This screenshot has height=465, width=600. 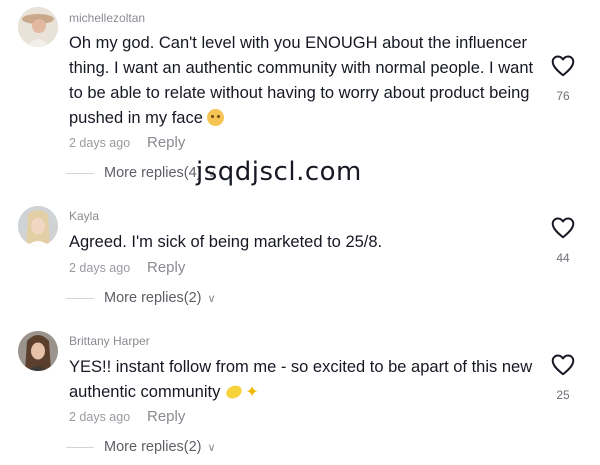 I want to click on comment-username: Kayla, so click(x=84, y=216).